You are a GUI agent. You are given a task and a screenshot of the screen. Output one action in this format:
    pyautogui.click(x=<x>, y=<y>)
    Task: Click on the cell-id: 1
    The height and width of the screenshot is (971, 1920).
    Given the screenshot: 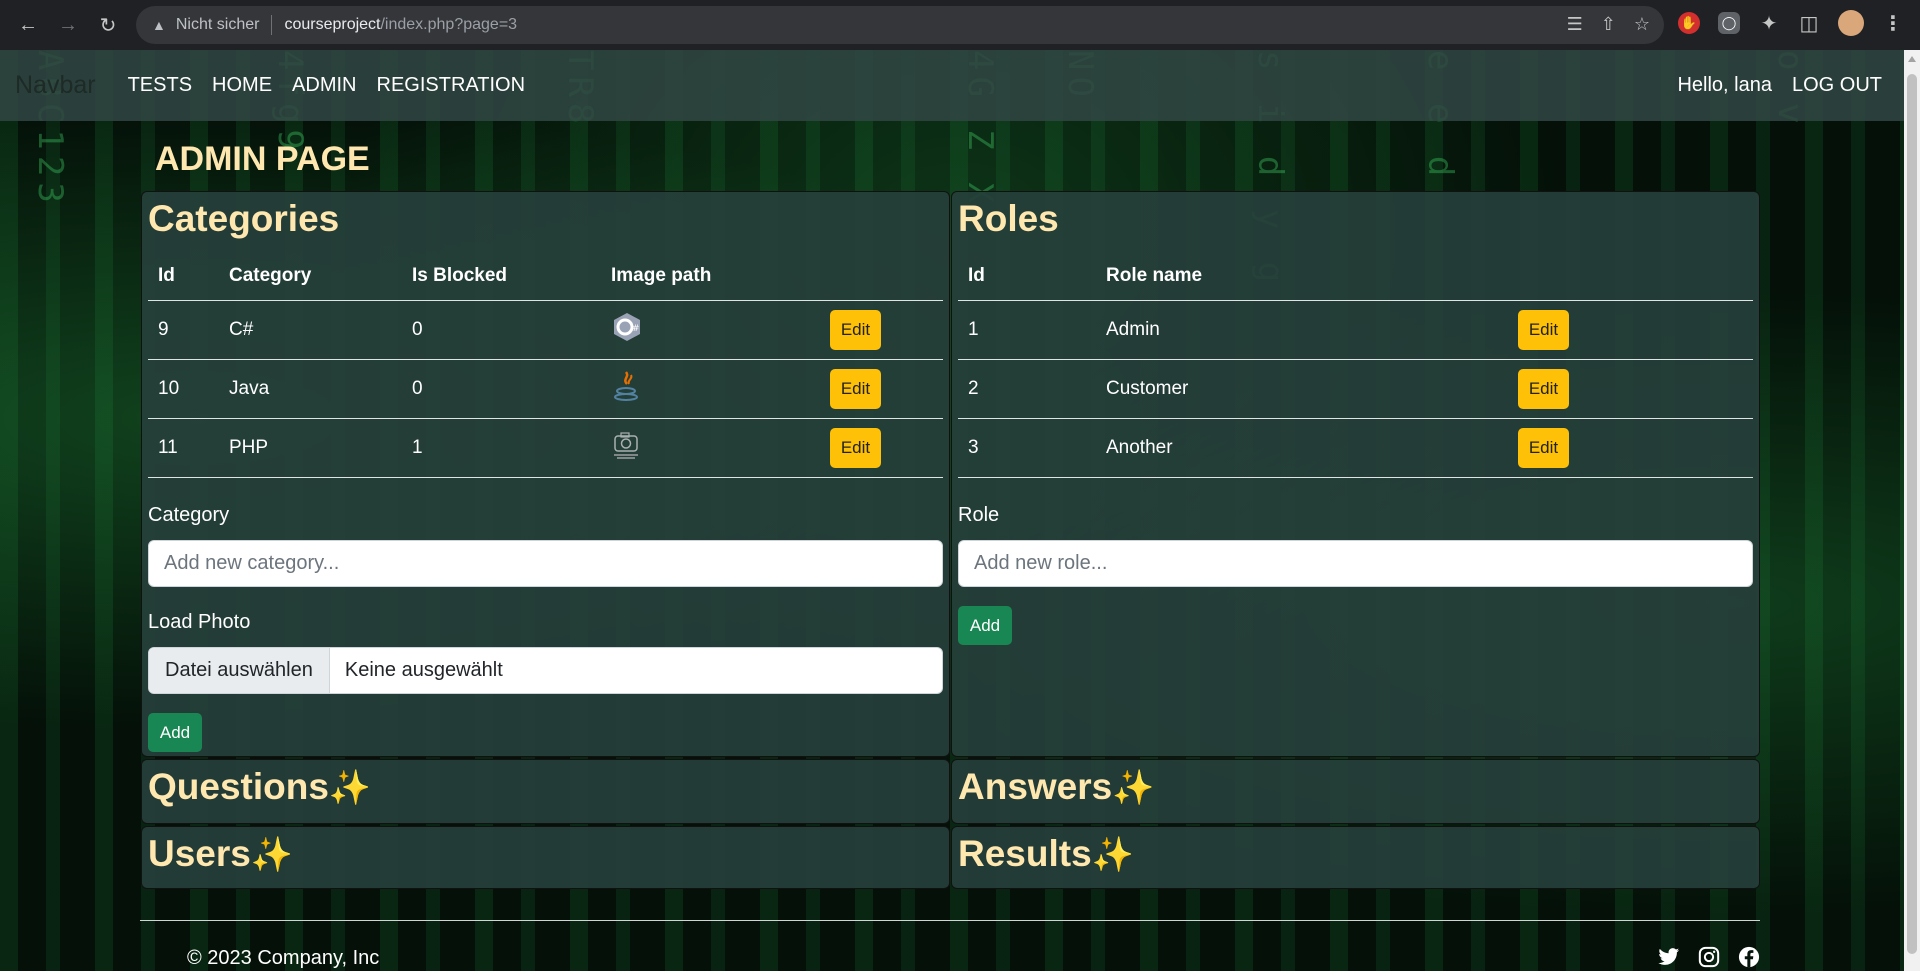 What is the action you would take?
    pyautogui.click(x=1027, y=330)
    